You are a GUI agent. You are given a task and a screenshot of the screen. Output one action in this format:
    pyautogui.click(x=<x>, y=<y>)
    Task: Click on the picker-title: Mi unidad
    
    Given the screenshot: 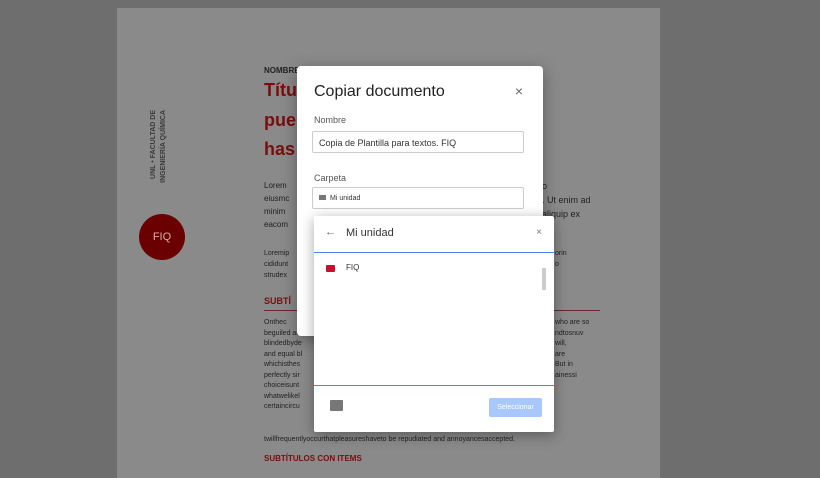 What is the action you would take?
    pyautogui.click(x=370, y=233)
    